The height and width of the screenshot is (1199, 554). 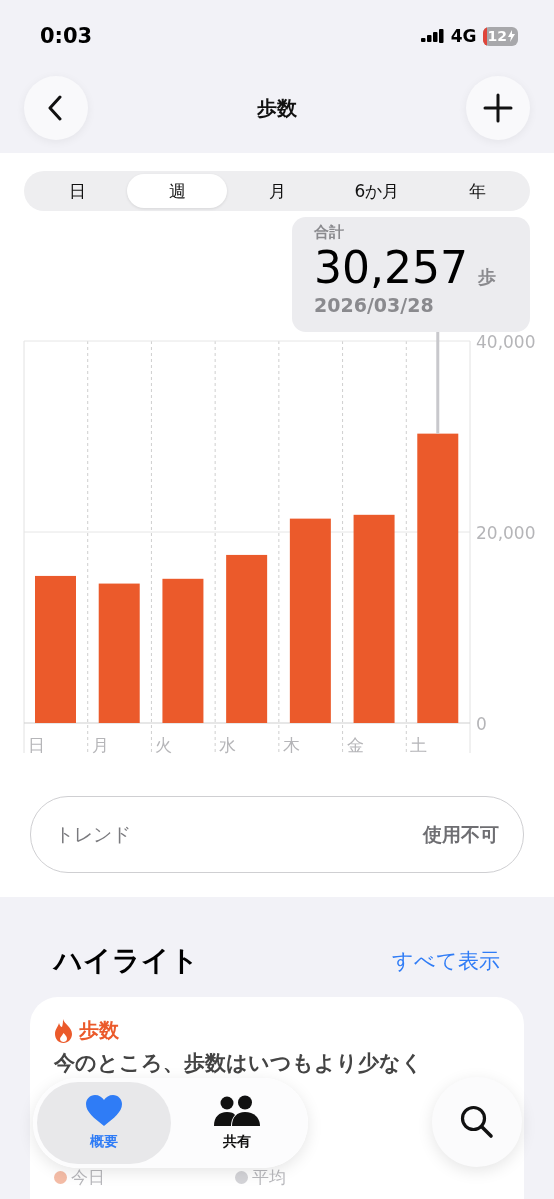 I want to click on legend-label: 今日, so click(x=88, y=1177).